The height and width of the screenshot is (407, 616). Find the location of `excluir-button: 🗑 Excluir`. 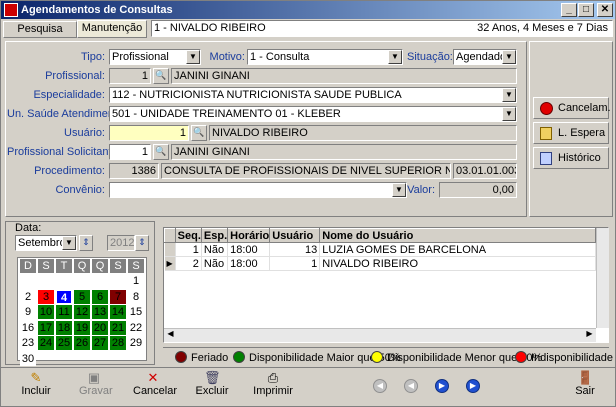

excluir-button: 🗑 Excluir is located at coordinates (212, 388).